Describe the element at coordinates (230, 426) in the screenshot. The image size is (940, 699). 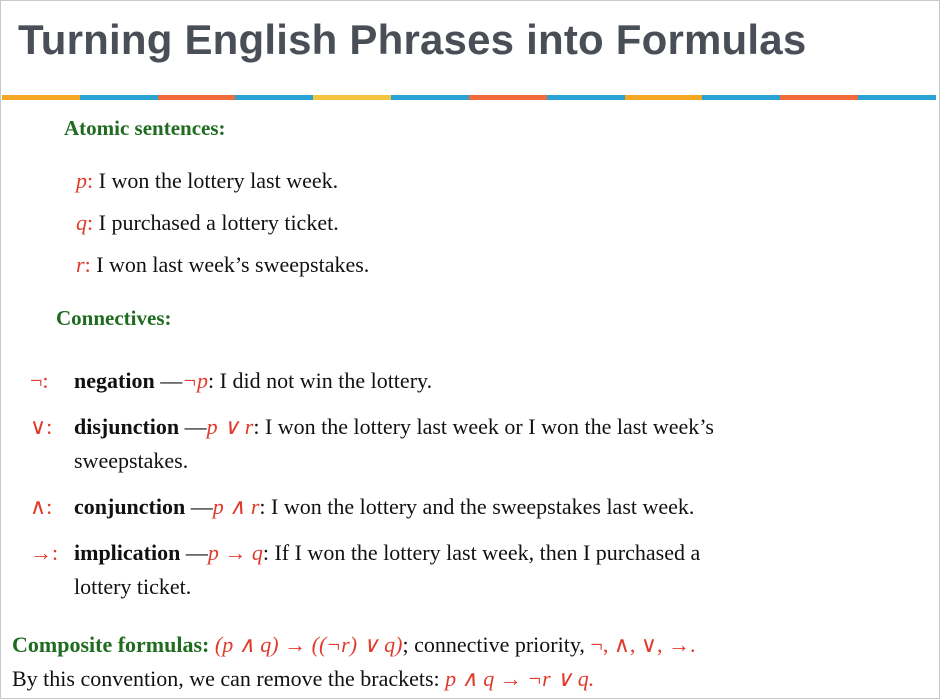
I see `connective-formula: p ∨ r` at that location.